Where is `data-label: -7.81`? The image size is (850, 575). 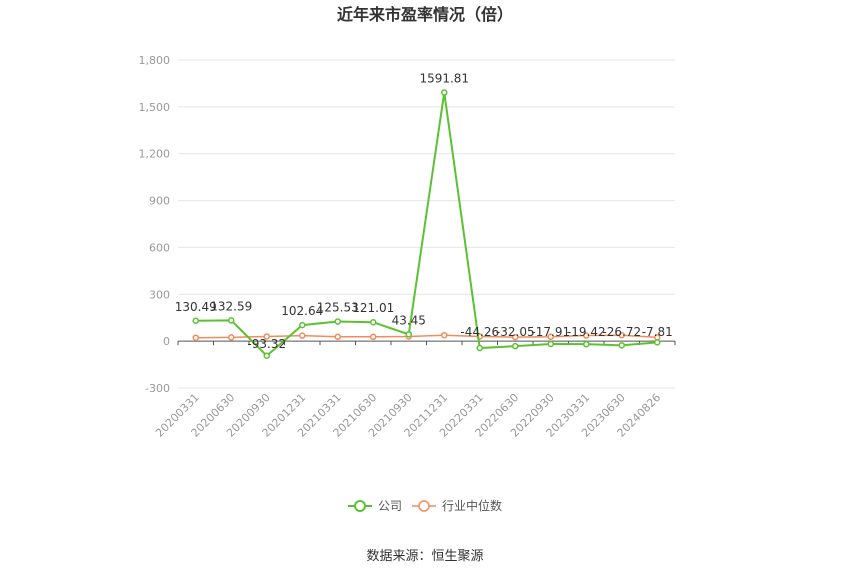
data-label: -7.81 is located at coordinates (657, 332).